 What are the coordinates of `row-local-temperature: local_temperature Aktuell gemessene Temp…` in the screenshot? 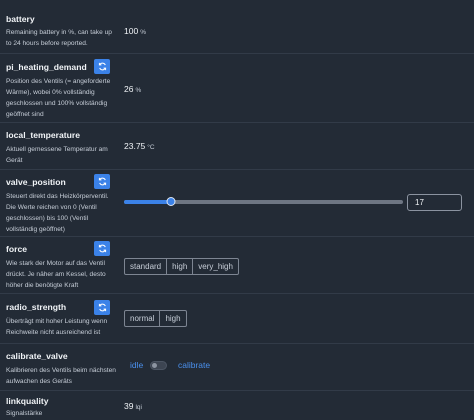 It's located at (237, 146).